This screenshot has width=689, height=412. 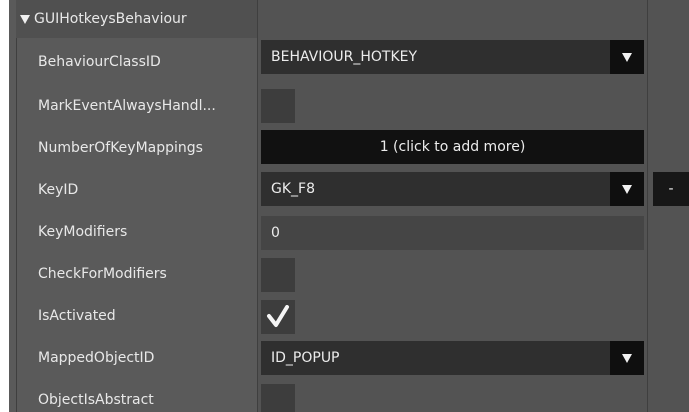 I want to click on property-row-behaviour-class-id: BehaviourClassID BEHAVIOUR_HOTKEY, so click(x=352, y=61).